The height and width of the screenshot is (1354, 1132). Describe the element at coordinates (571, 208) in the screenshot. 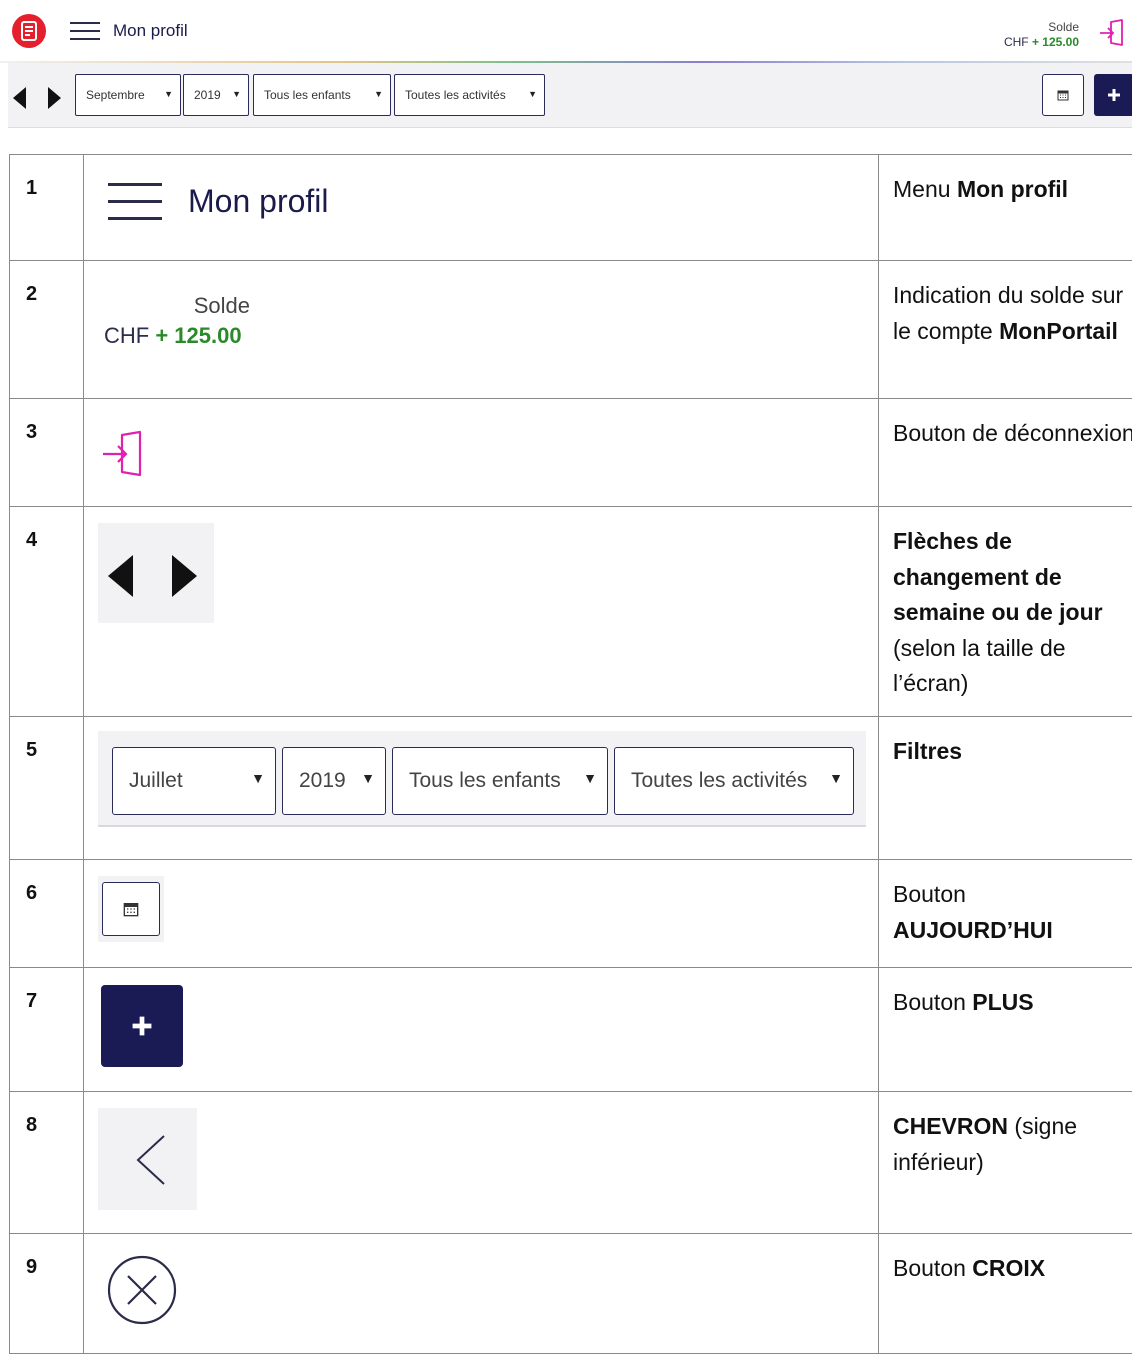

I see `legend-row: 1 Mon profil Menu Mon profil` at that location.